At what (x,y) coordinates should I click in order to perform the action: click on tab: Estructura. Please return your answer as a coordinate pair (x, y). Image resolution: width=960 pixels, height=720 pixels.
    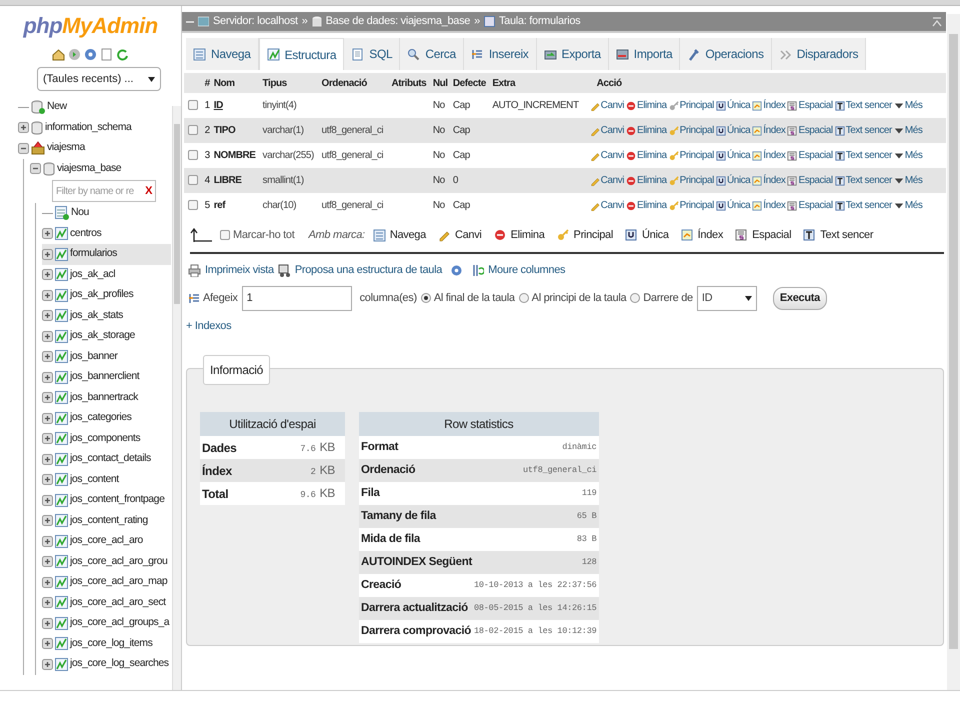
    Looking at the image, I should click on (301, 54).